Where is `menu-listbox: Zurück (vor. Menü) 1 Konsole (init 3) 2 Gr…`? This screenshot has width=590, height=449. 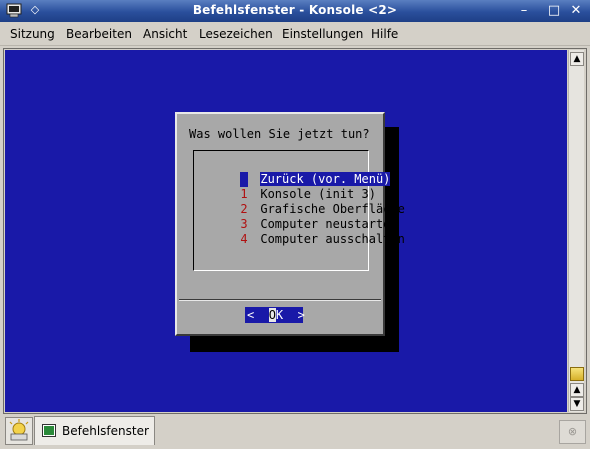 menu-listbox: Zurück (vor. Menü) 1 Konsole (init 3) 2 Gr… is located at coordinates (299, 210).